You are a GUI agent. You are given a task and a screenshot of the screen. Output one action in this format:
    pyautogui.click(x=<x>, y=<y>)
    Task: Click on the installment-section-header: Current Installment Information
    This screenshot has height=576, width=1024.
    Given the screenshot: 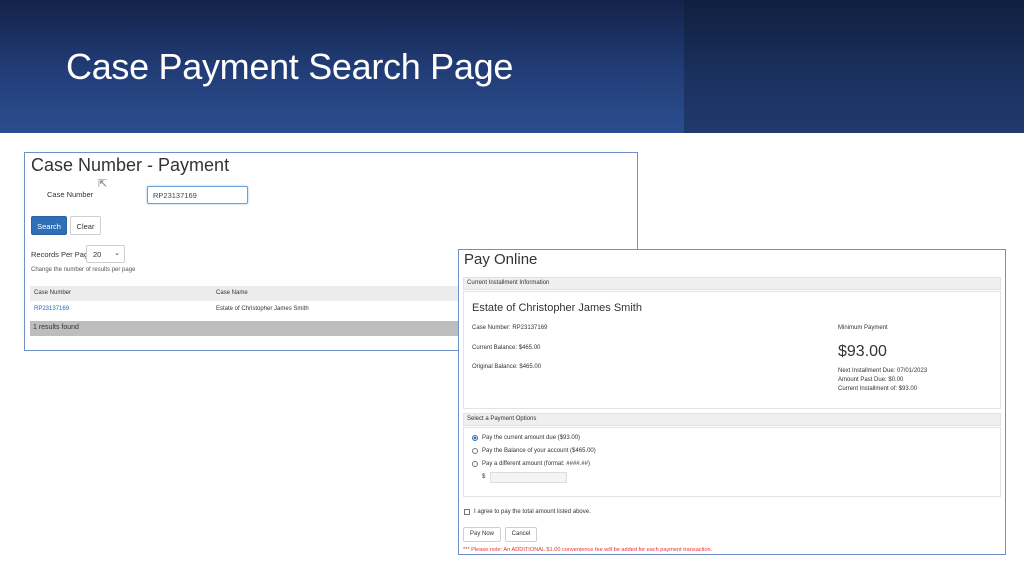 What is the action you would take?
    pyautogui.click(x=732, y=283)
    